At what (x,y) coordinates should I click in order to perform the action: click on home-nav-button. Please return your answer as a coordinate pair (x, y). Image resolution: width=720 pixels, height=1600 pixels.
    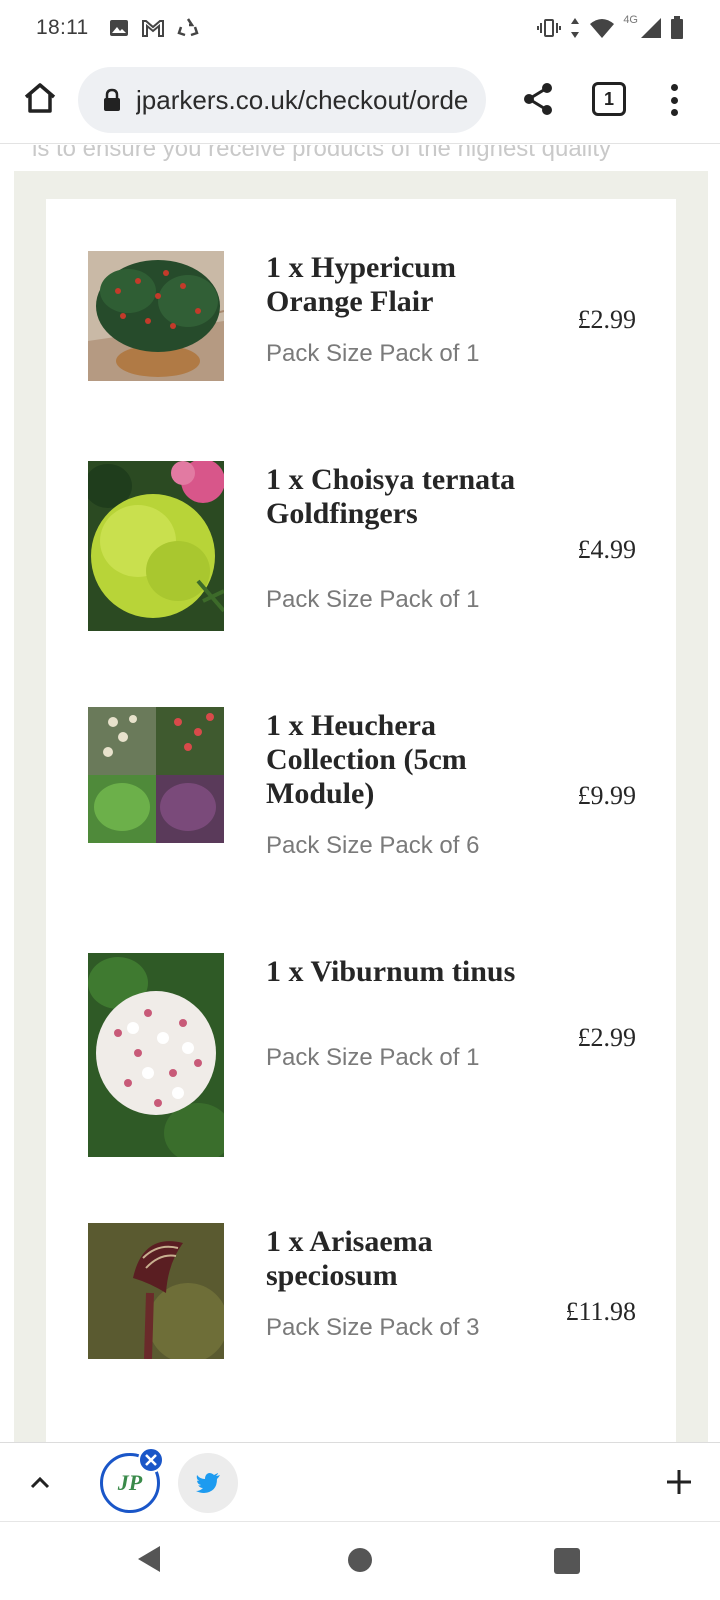
    Looking at the image, I should click on (360, 1560).